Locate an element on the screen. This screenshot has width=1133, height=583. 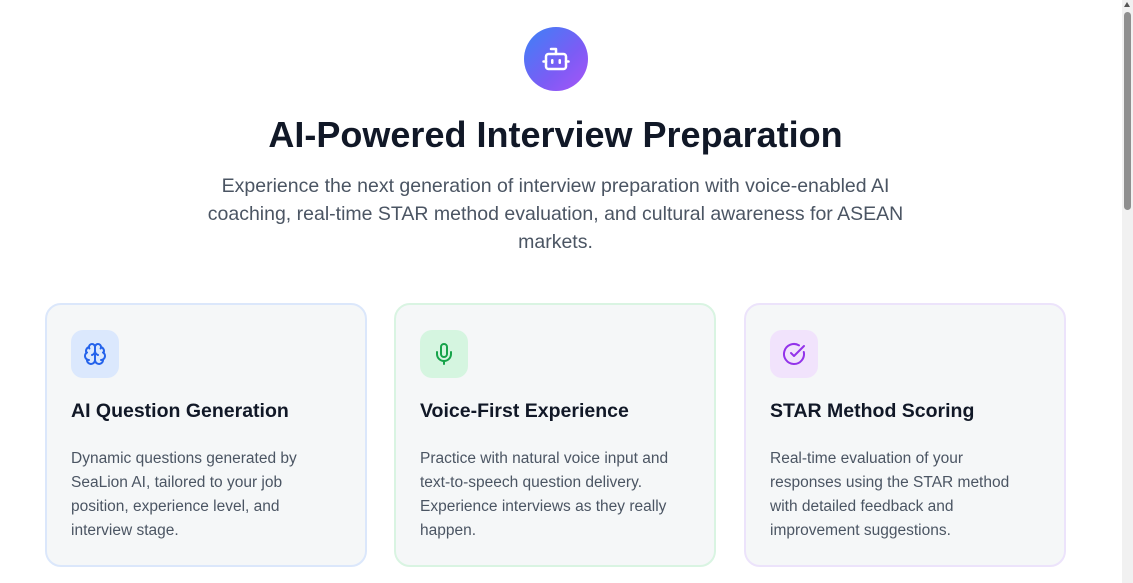
microphone-icon is located at coordinates (444, 354).